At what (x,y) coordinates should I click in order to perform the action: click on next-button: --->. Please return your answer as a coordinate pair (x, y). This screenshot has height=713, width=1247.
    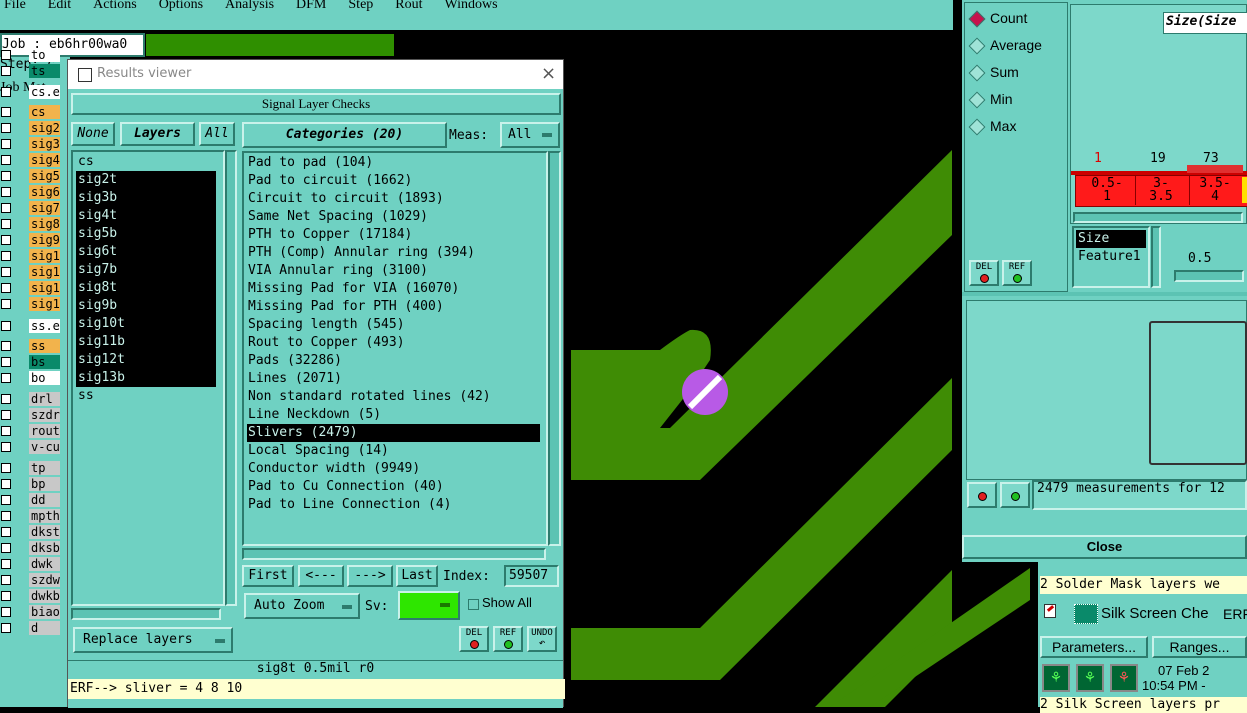
    Looking at the image, I should click on (370, 576).